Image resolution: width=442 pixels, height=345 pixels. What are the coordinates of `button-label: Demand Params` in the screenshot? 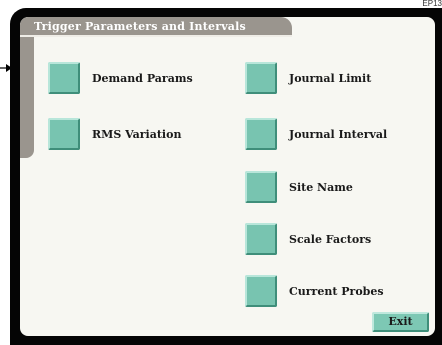 It's located at (142, 78).